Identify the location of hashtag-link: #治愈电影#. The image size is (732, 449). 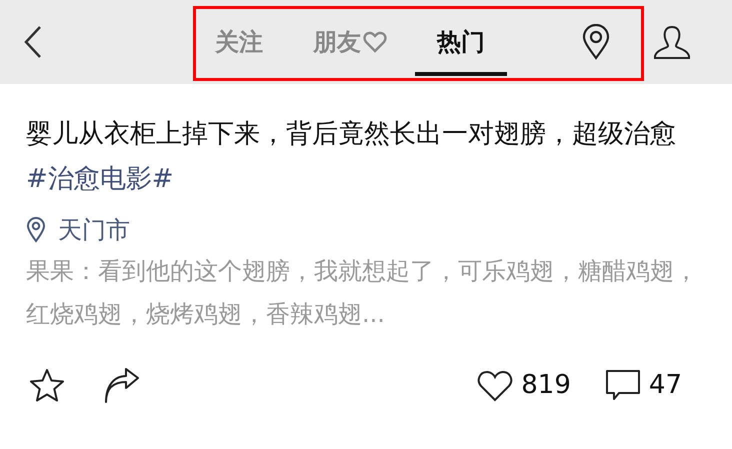
(100, 179).